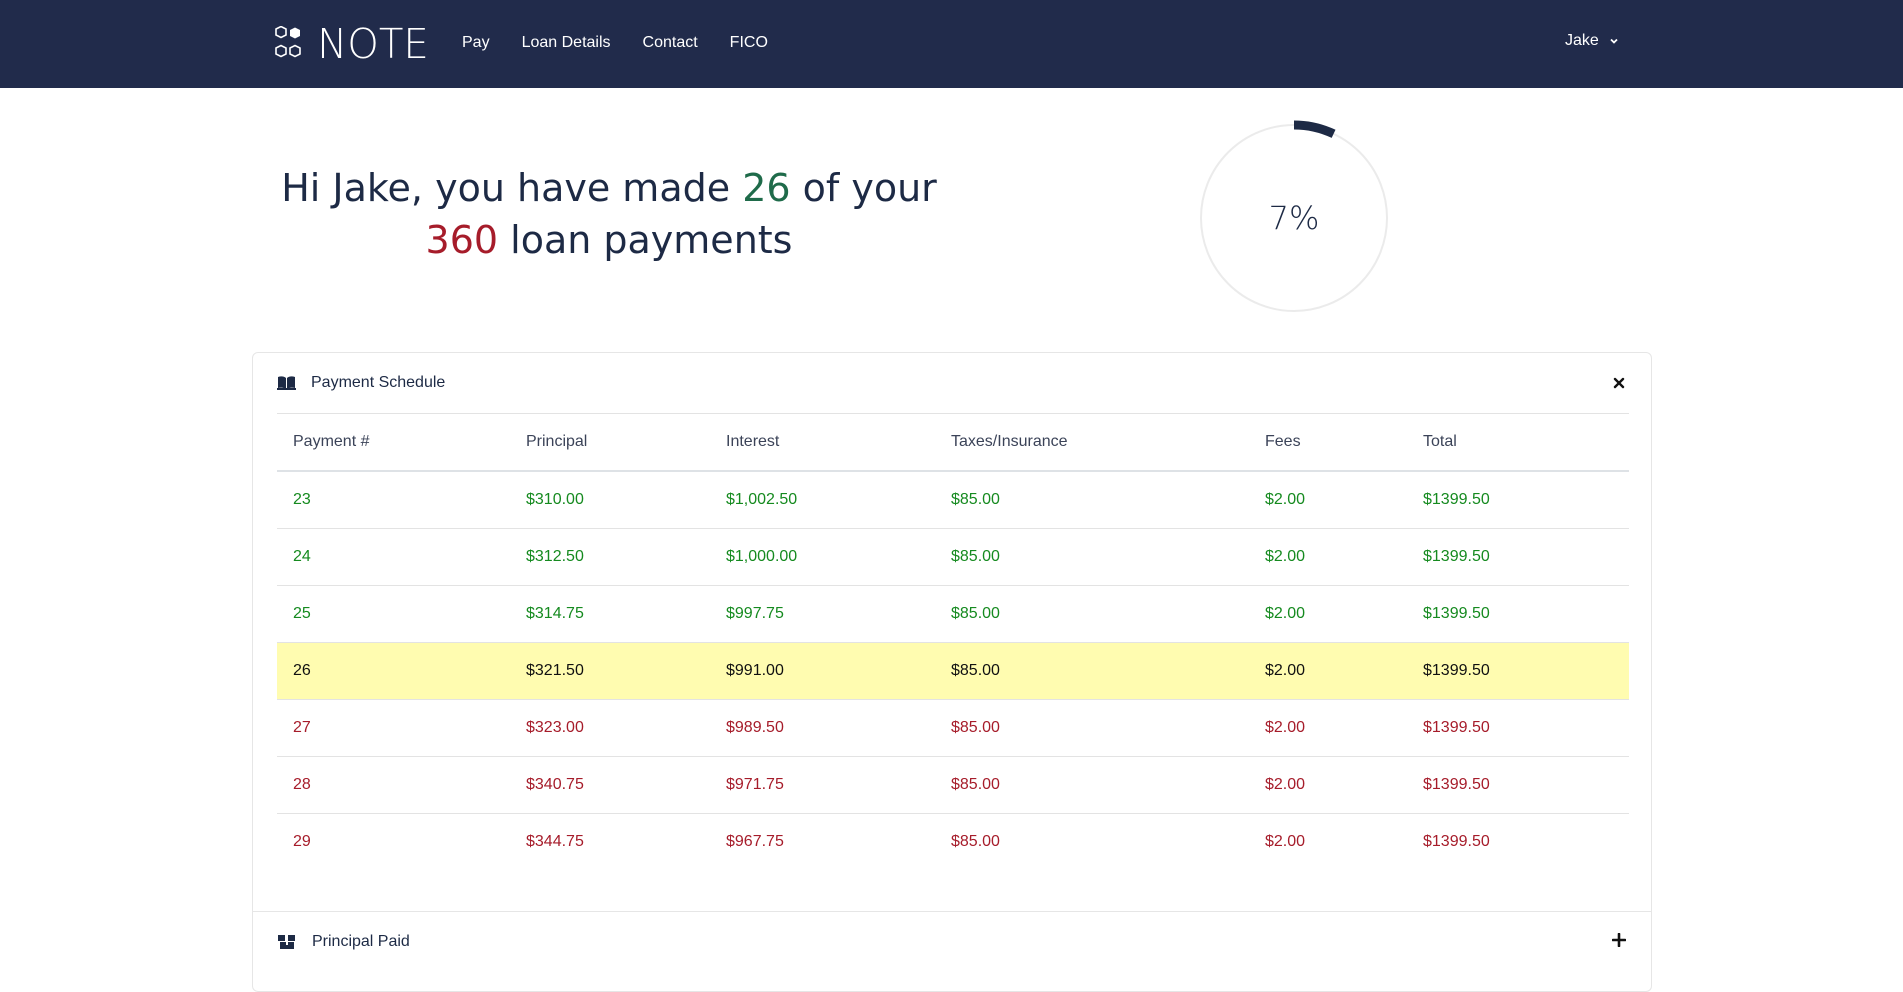 The width and height of the screenshot is (1903, 992). What do you see at coordinates (1092, 443) in the screenshot?
I see `column-header-taxes-insurance: Taxes/Insurance` at bounding box center [1092, 443].